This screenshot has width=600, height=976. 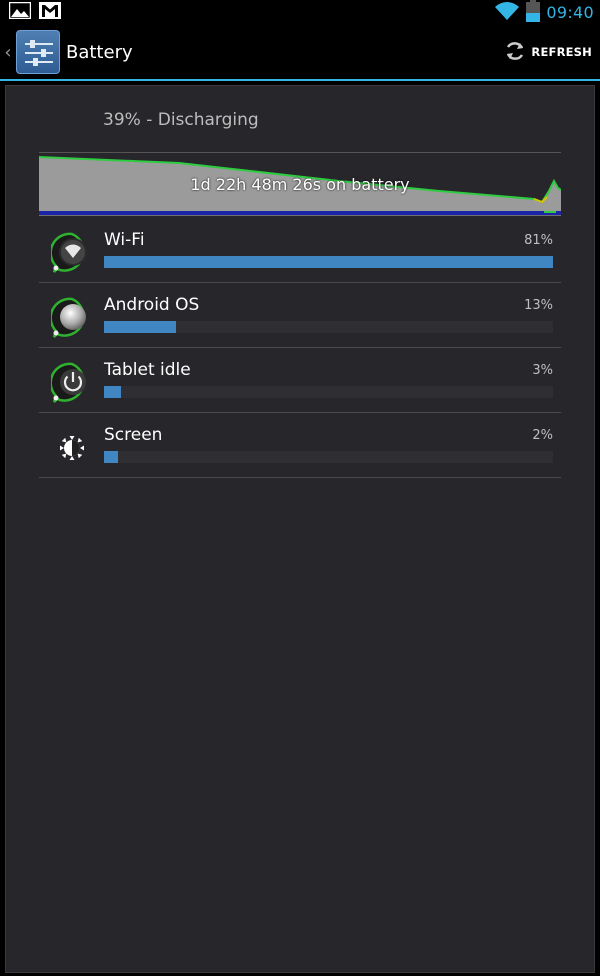 What do you see at coordinates (561, 52) in the screenshot?
I see `refresh-label: REFRESH` at bounding box center [561, 52].